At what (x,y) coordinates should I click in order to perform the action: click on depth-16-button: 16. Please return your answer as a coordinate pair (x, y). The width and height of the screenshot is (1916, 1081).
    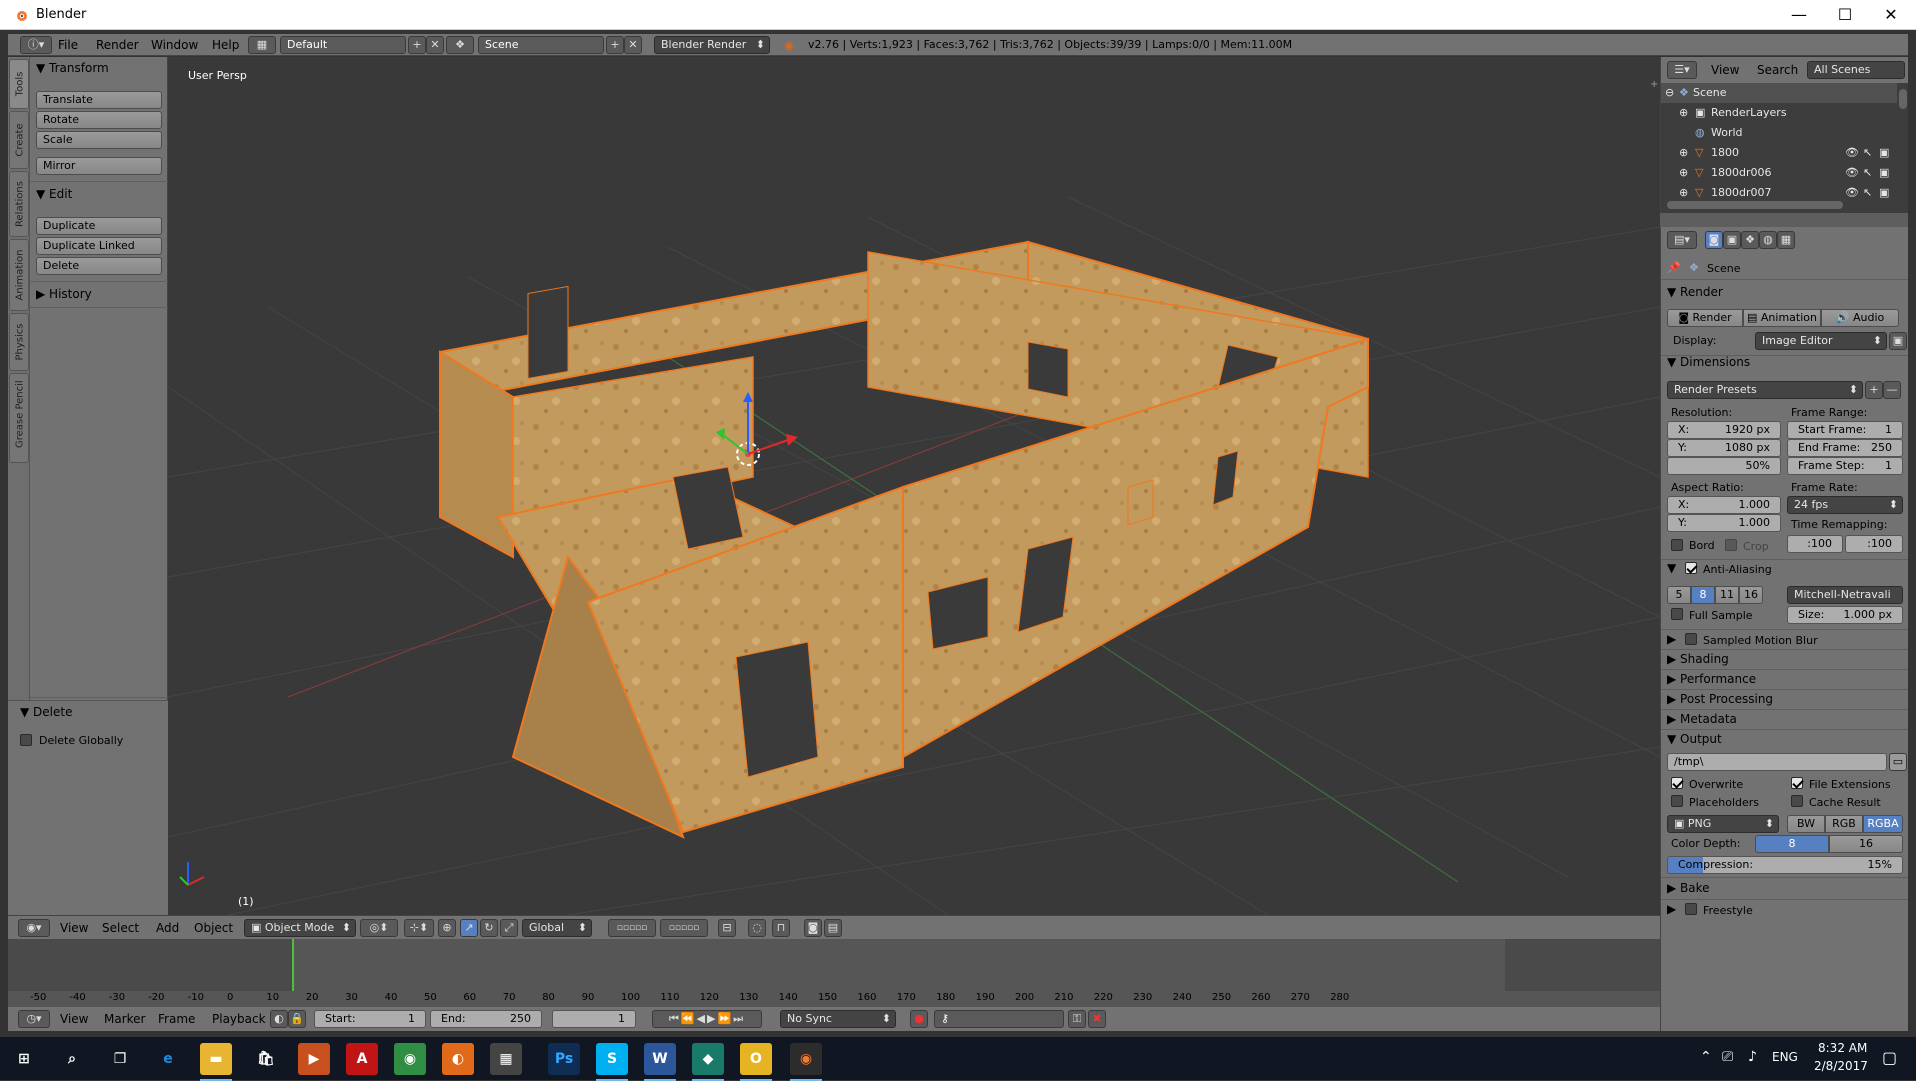
    Looking at the image, I should click on (1866, 844).